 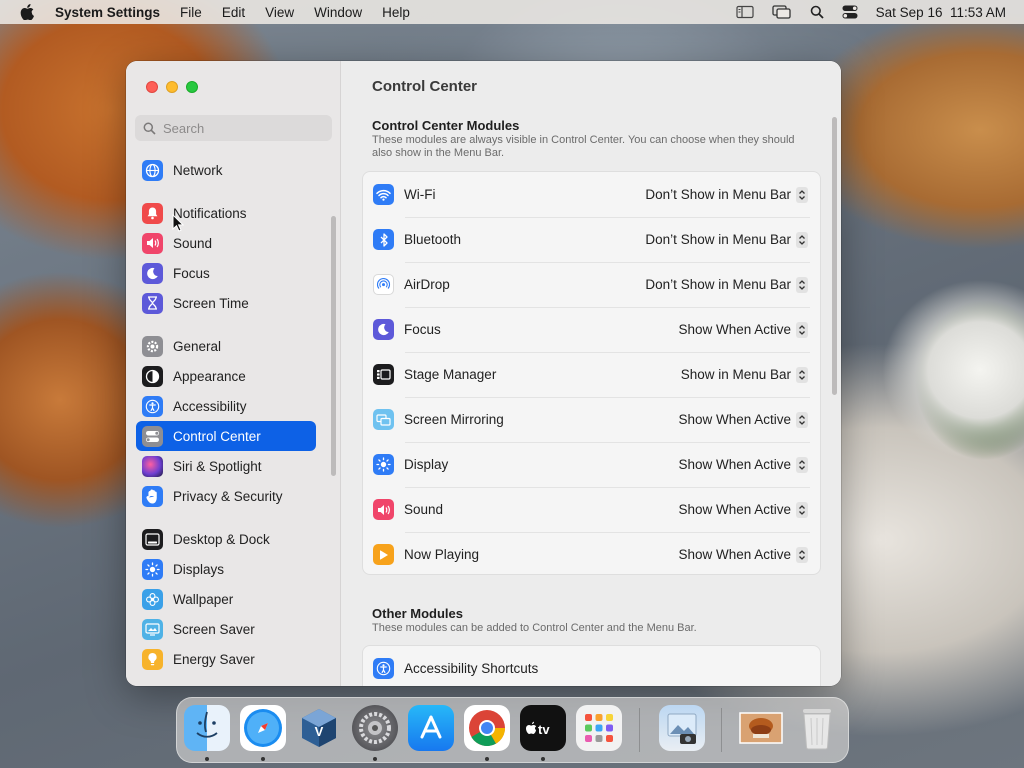 I want to click on sidebar-item-label: Energy Saver, so click(x=214, y=659).